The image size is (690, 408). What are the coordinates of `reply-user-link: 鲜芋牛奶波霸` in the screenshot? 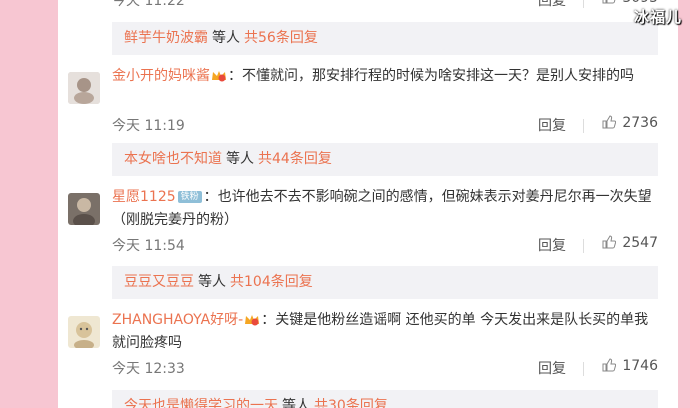 It's located at (166, 38).